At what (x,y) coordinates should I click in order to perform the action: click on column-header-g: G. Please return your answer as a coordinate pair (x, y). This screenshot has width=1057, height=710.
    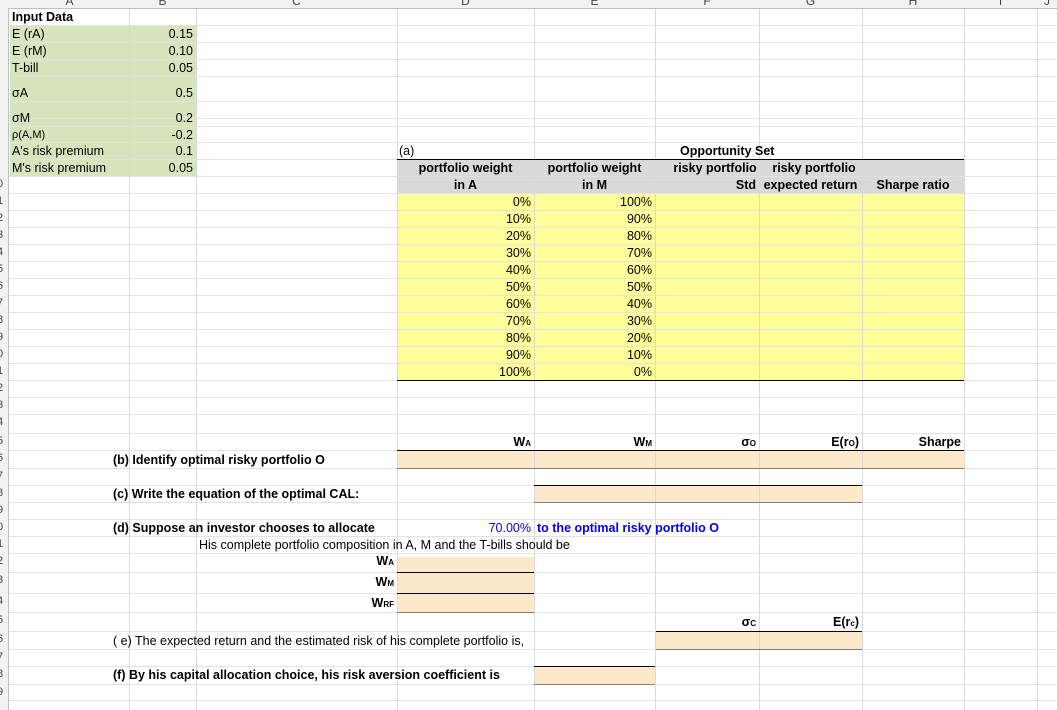
    Looking at the image, I should click on (810, 4).